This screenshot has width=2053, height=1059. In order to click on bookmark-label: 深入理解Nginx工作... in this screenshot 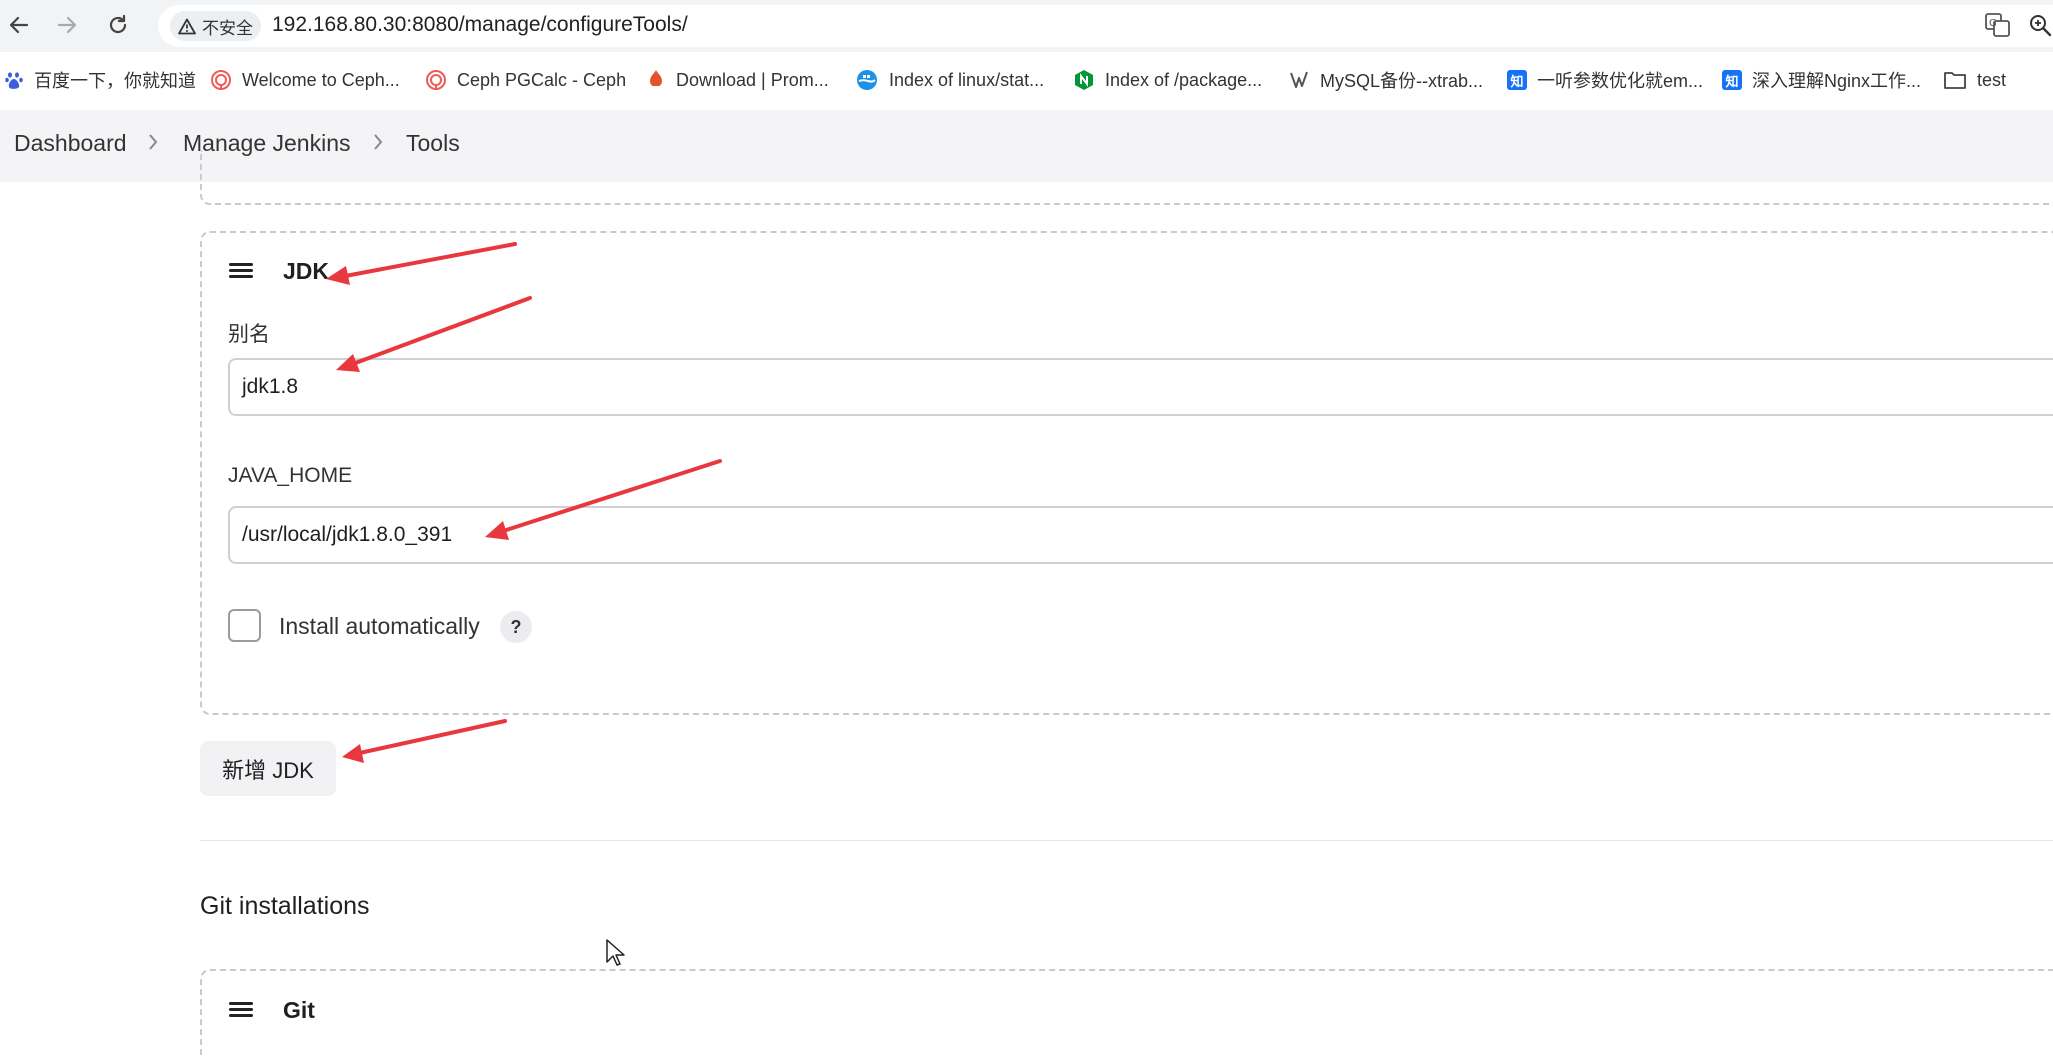, I will do `click(1837, 81)`.